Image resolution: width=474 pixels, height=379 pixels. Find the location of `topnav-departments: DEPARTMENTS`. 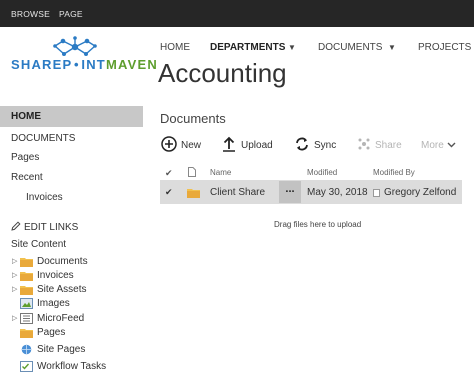

topnav-departments: DEPARTMENTS is located at coordinates (247, 47).